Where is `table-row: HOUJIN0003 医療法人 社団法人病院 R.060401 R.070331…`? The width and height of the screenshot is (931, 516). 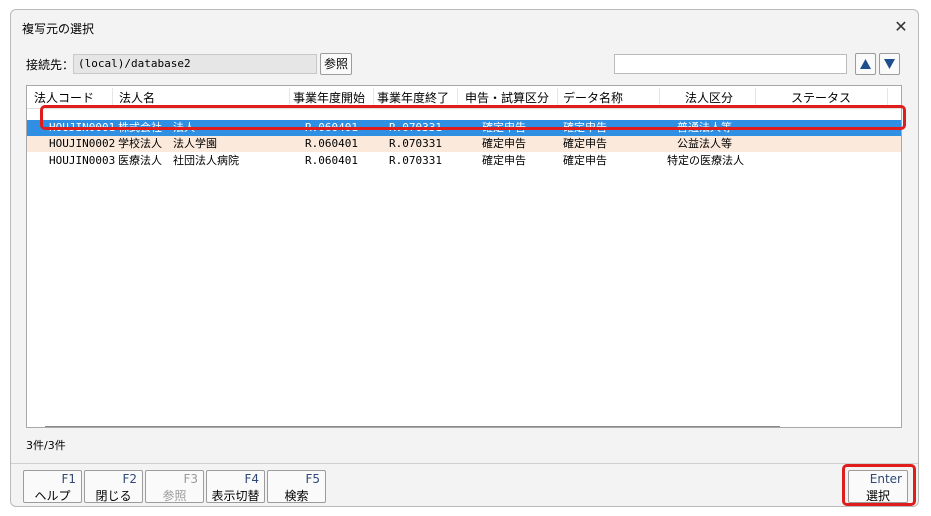
table-row: HOUJIN0003 医療法人 社団法人病院 R.060401 R.070331… is located at coordinates (464, 161).